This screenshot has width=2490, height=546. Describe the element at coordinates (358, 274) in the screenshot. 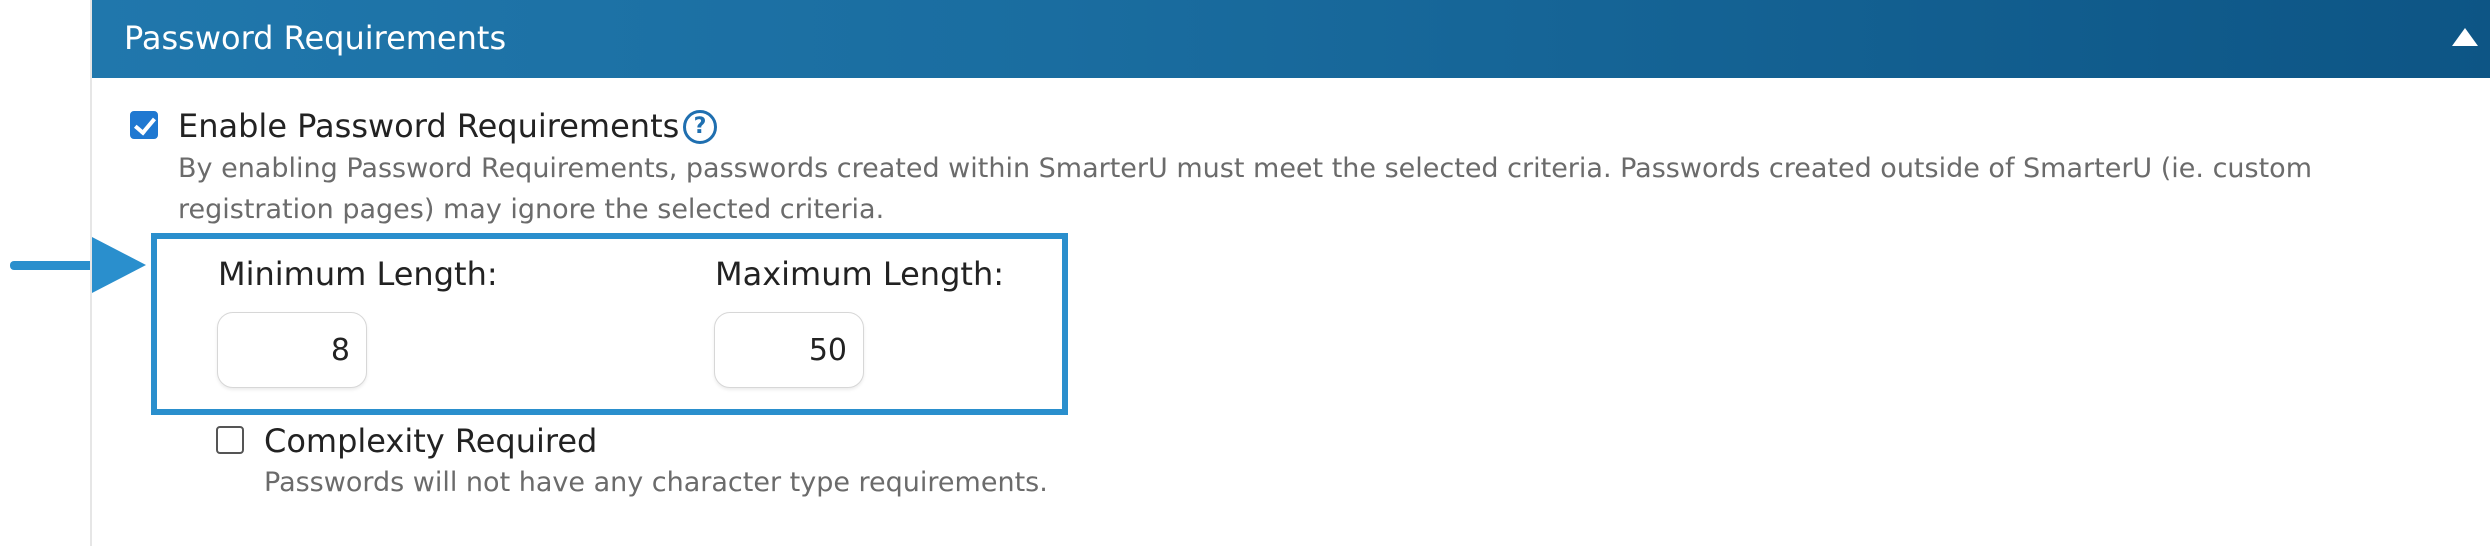

I see `minimum-length-label: Minimum Length:` at that location.